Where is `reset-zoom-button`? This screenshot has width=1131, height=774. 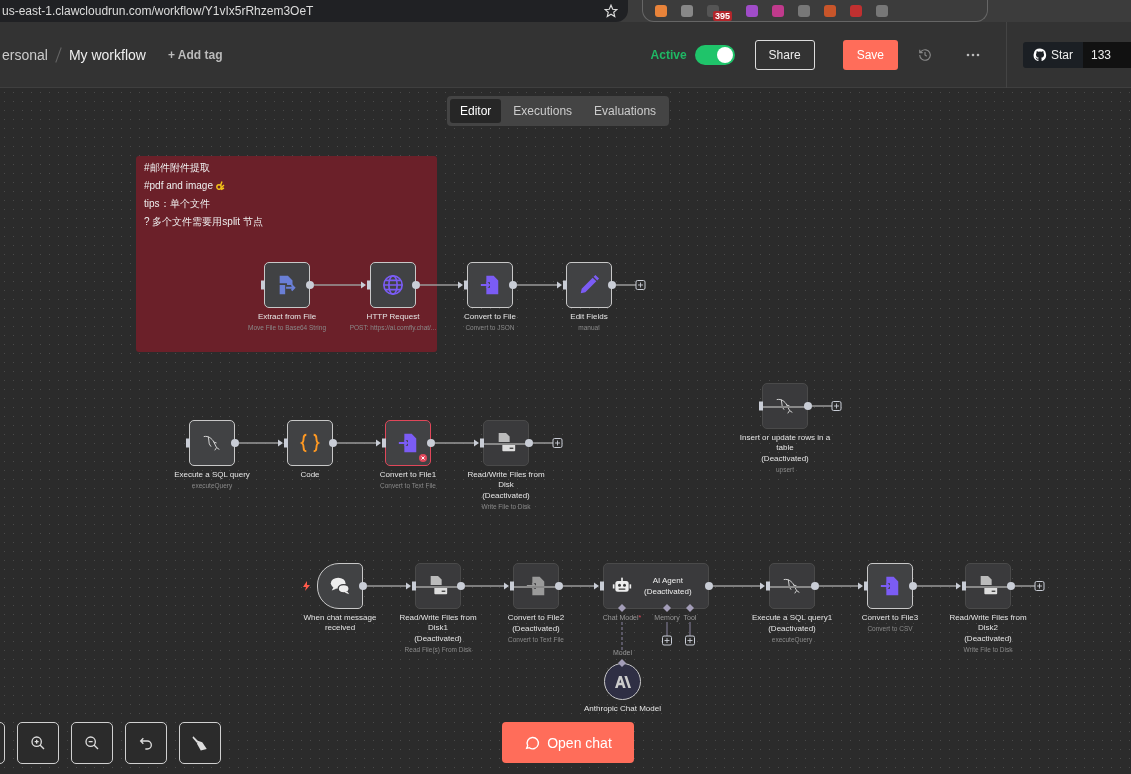 reset-zoom-button is located at coordinates (146, 743).